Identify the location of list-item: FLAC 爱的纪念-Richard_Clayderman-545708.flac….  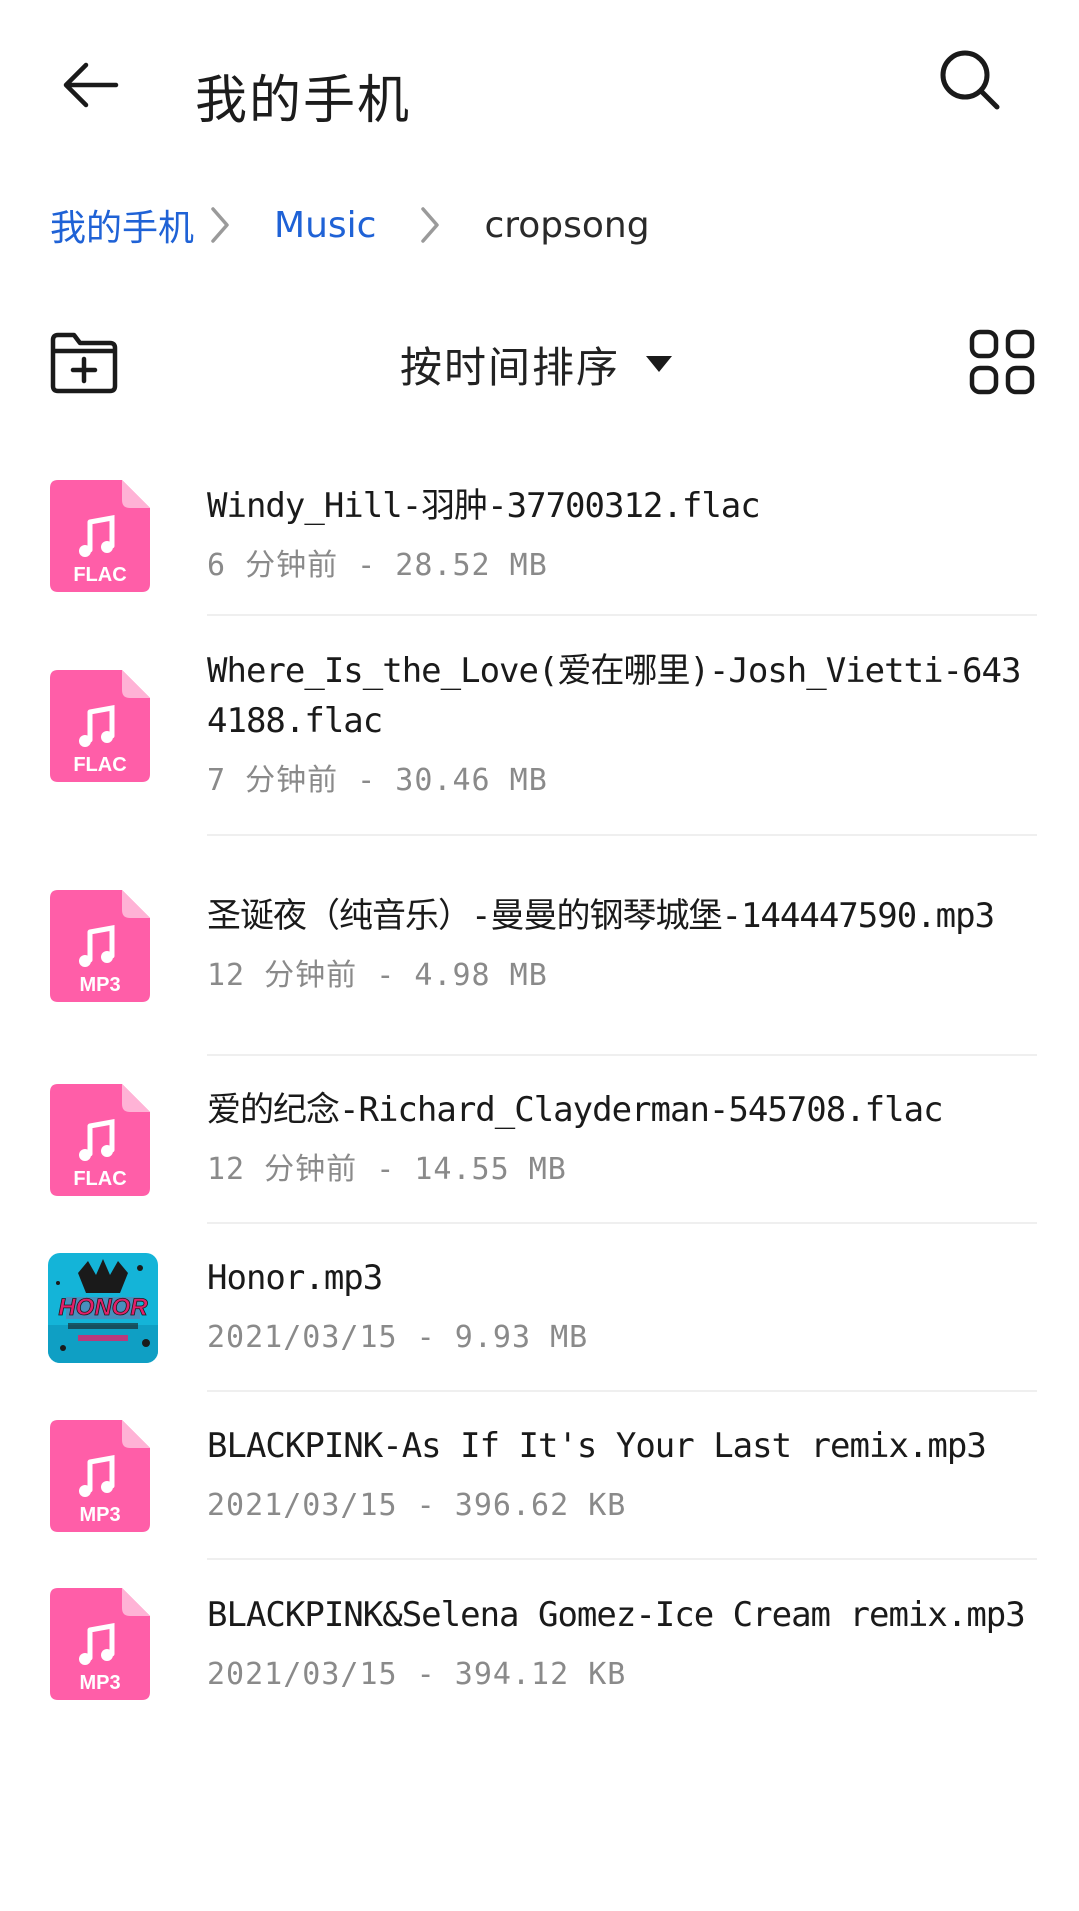
(539, 1140).